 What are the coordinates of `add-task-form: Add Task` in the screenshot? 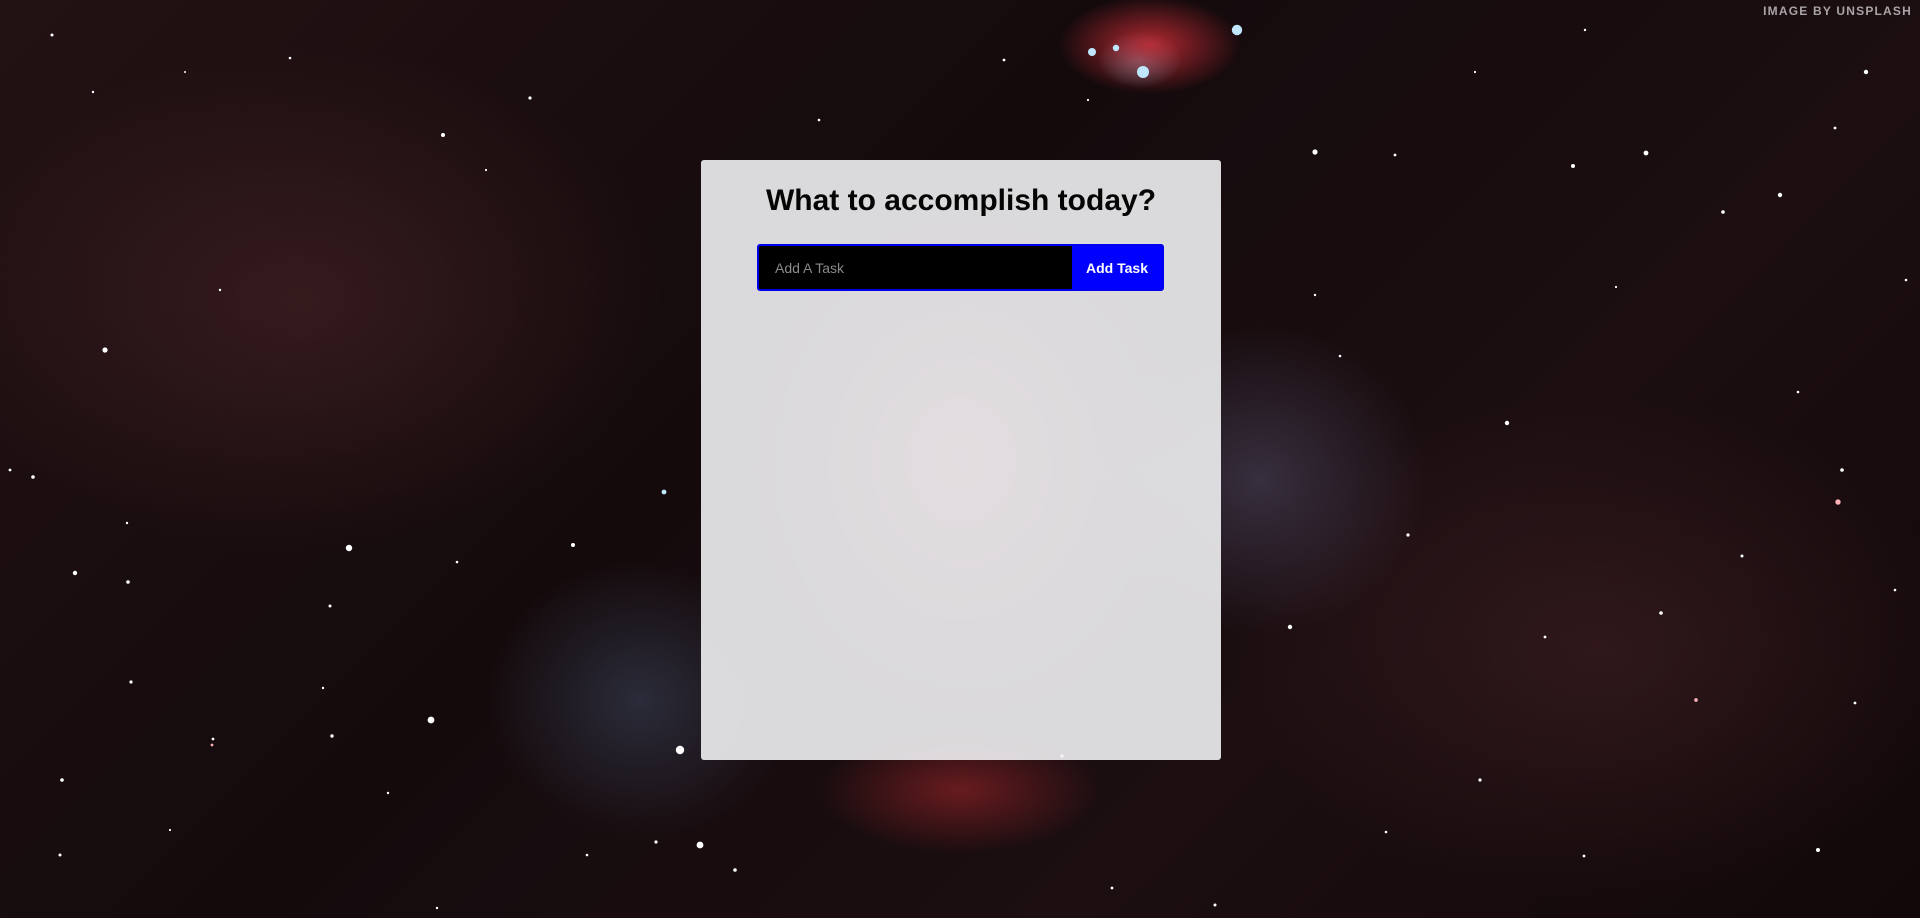 It's located at (960, 267).